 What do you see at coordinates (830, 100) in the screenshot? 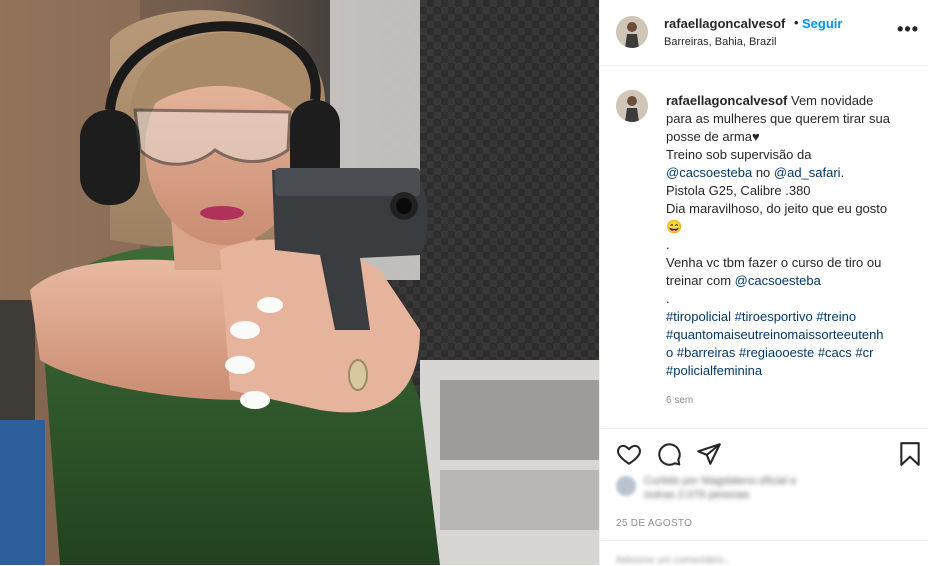
I see `caption-text: Vem novidade` at bounding box center [830, 100].